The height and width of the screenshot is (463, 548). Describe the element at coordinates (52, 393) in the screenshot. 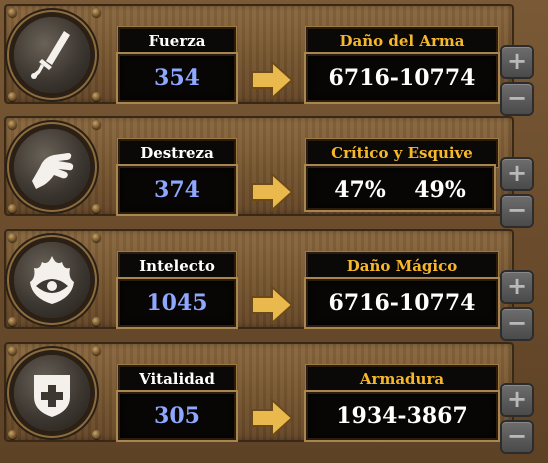

I see `shield-cross-icon` at that location.